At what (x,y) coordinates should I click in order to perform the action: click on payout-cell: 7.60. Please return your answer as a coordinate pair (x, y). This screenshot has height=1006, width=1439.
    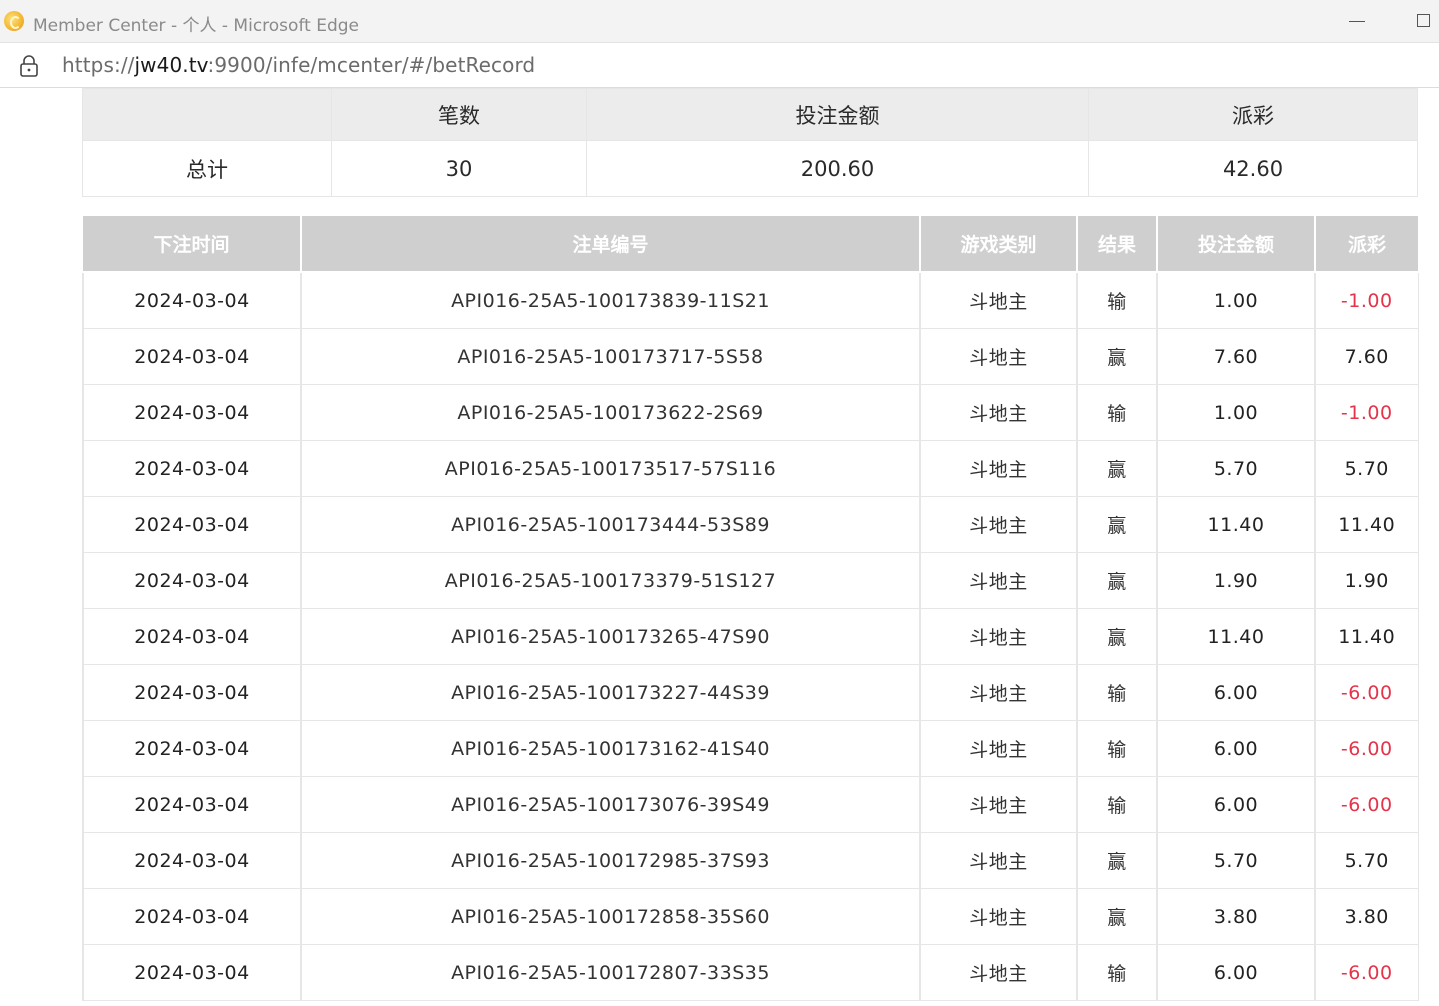
    Looking at the image, I should click on (1366, 356).